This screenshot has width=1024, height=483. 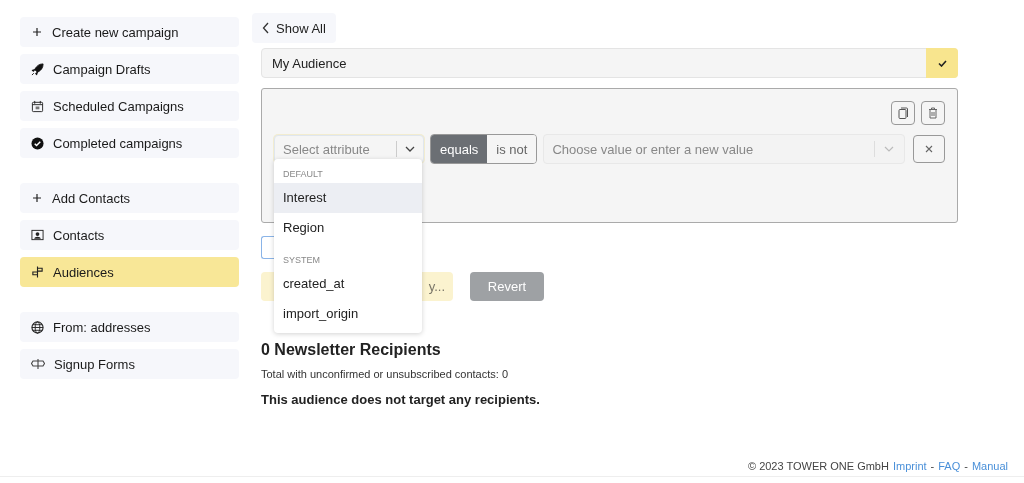 I want to click on sidebar-item: Add Contacts, so click(x=129, y=198).